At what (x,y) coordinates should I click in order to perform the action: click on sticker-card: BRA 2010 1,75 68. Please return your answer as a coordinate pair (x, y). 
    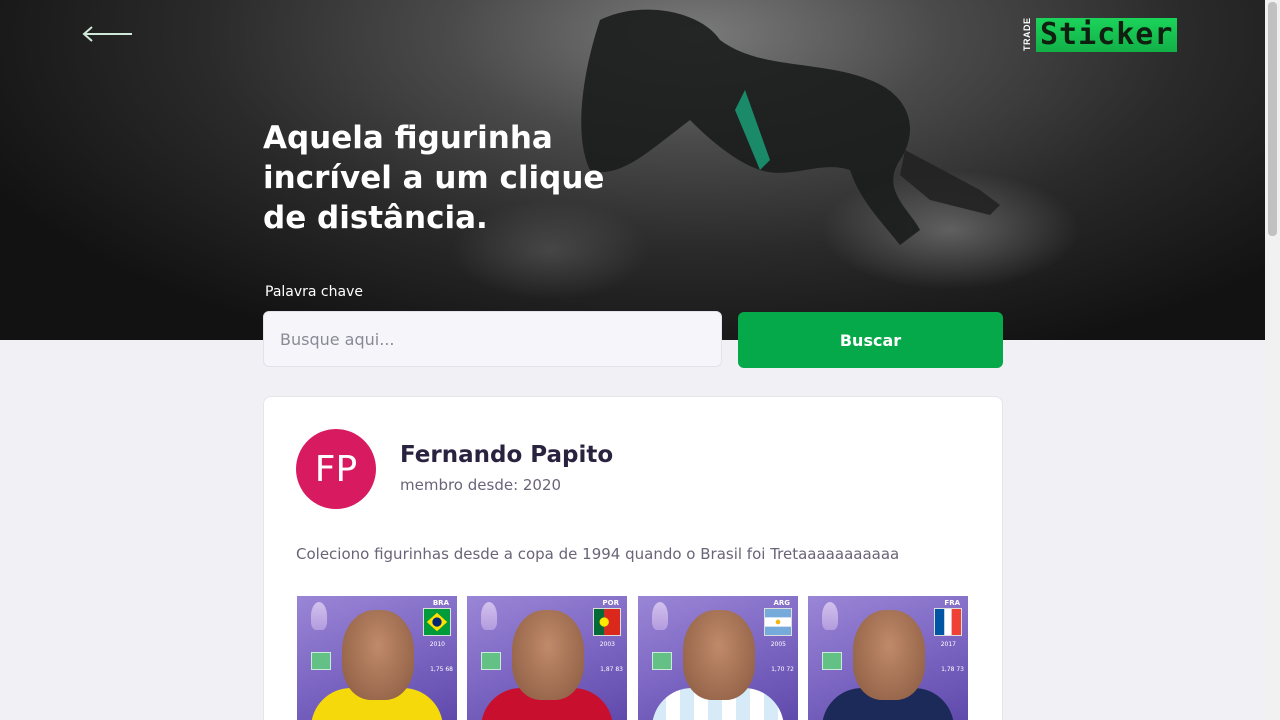
    Looking at the image, I should click on (377, 658).